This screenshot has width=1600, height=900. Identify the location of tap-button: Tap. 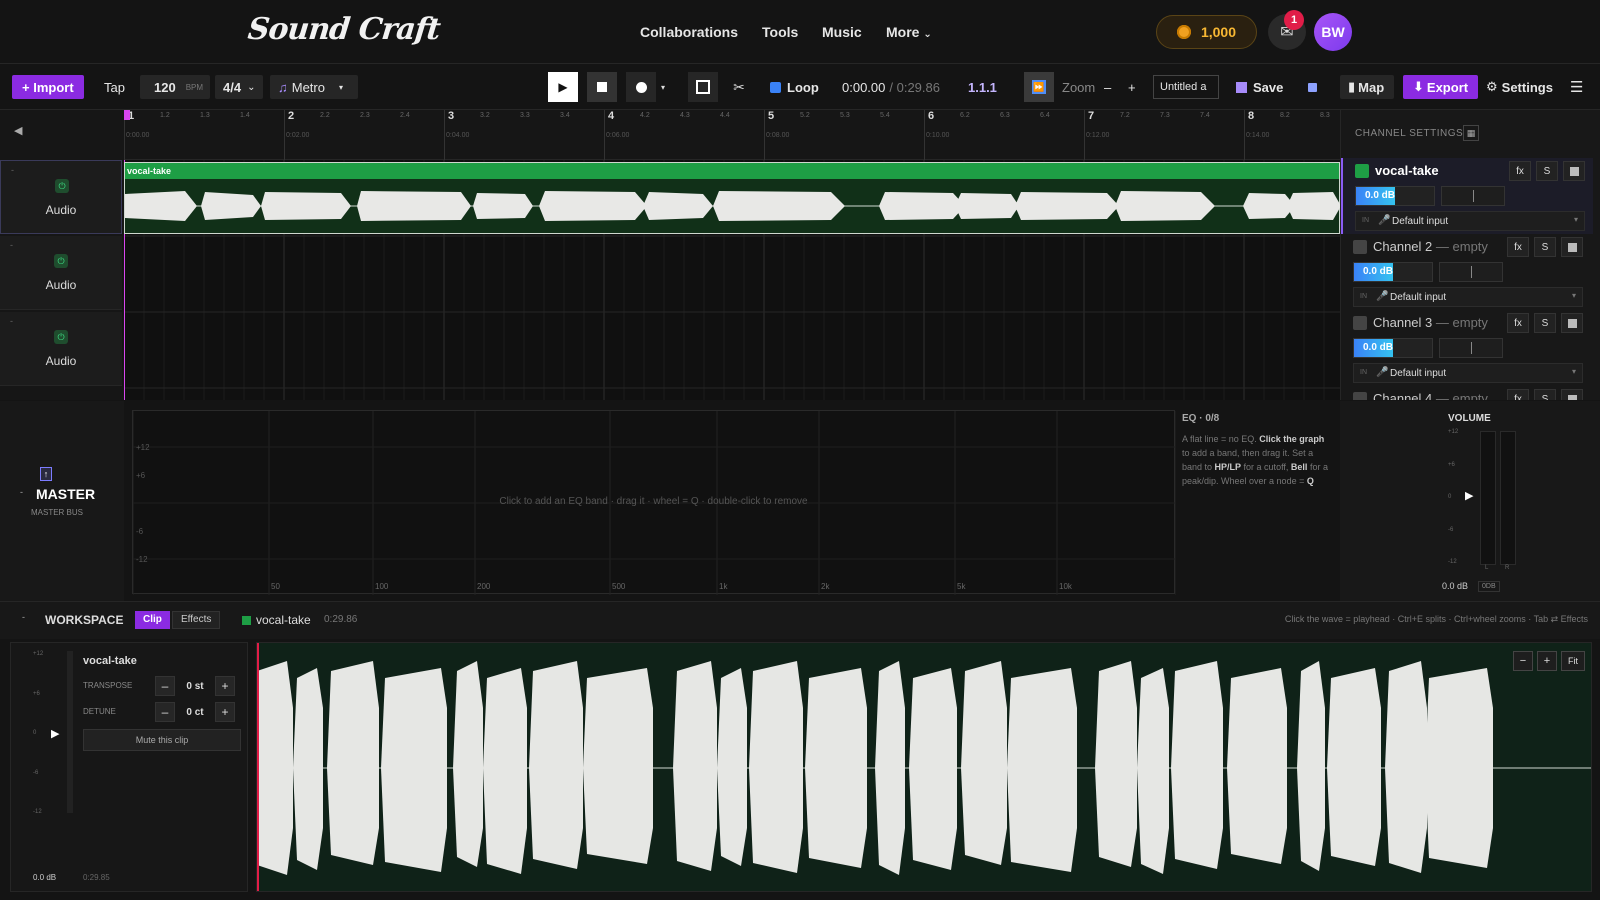
(114, 87).